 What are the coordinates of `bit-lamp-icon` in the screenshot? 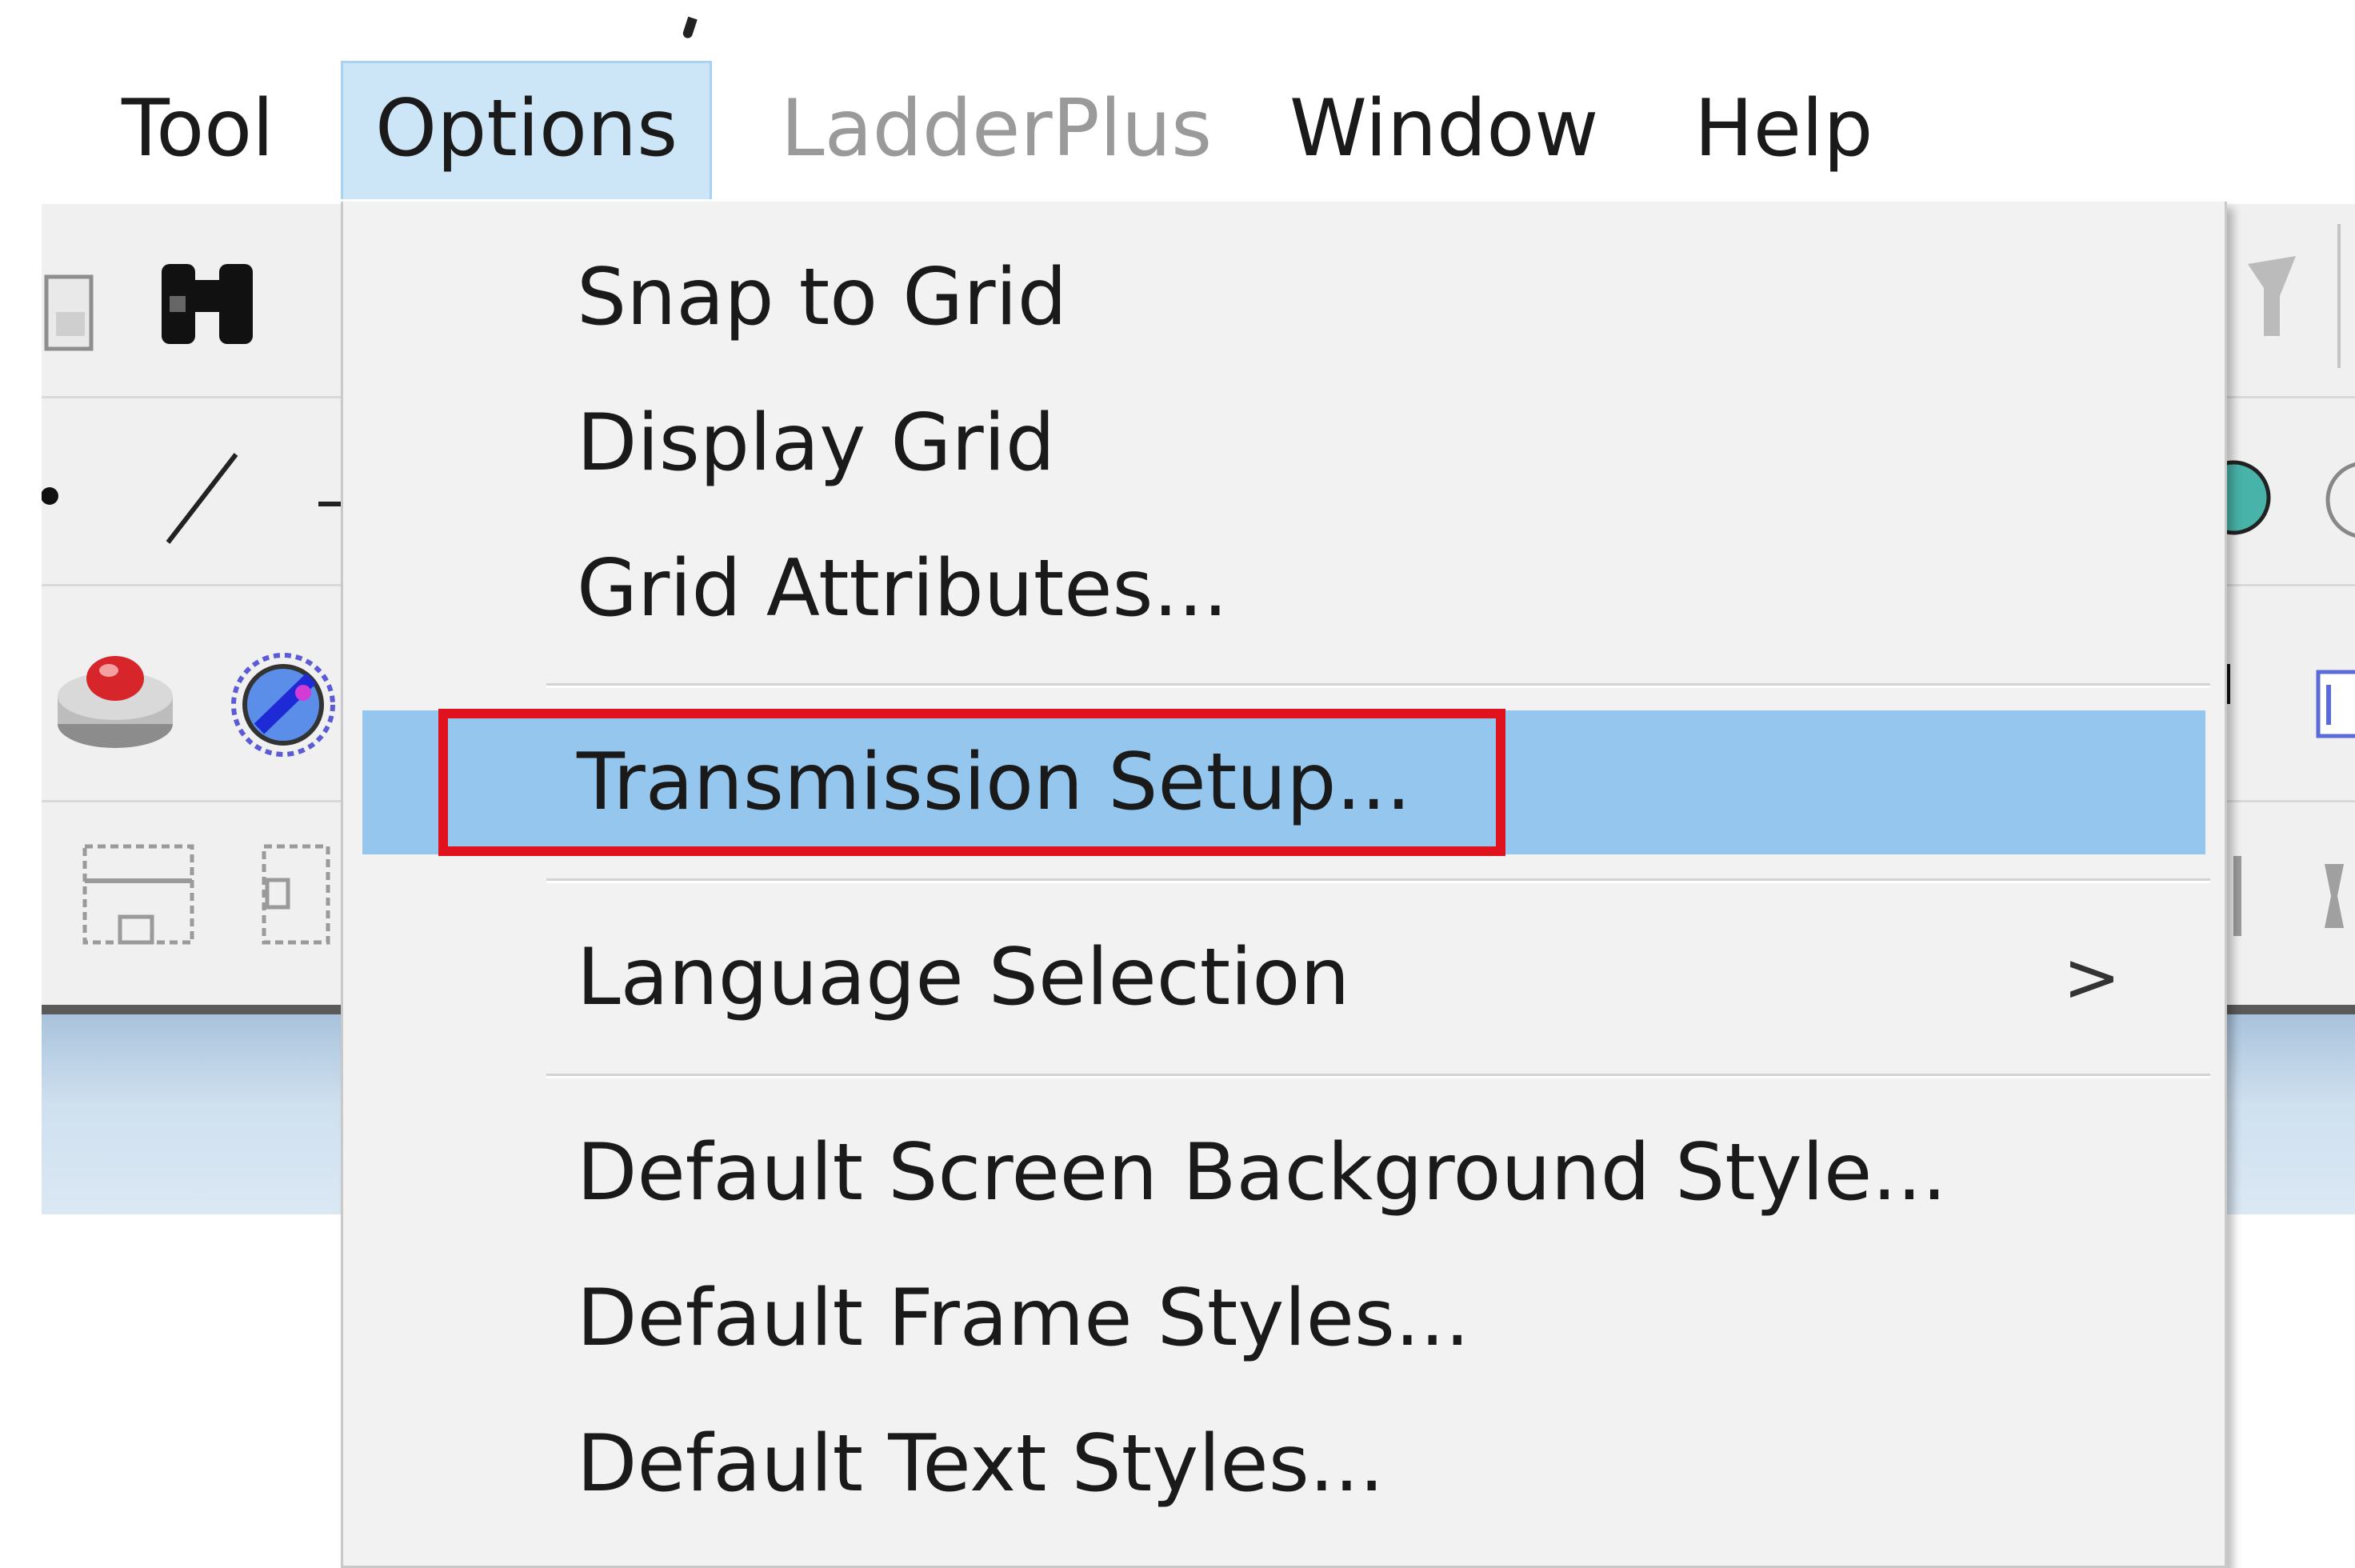 It's located at (283, 706).